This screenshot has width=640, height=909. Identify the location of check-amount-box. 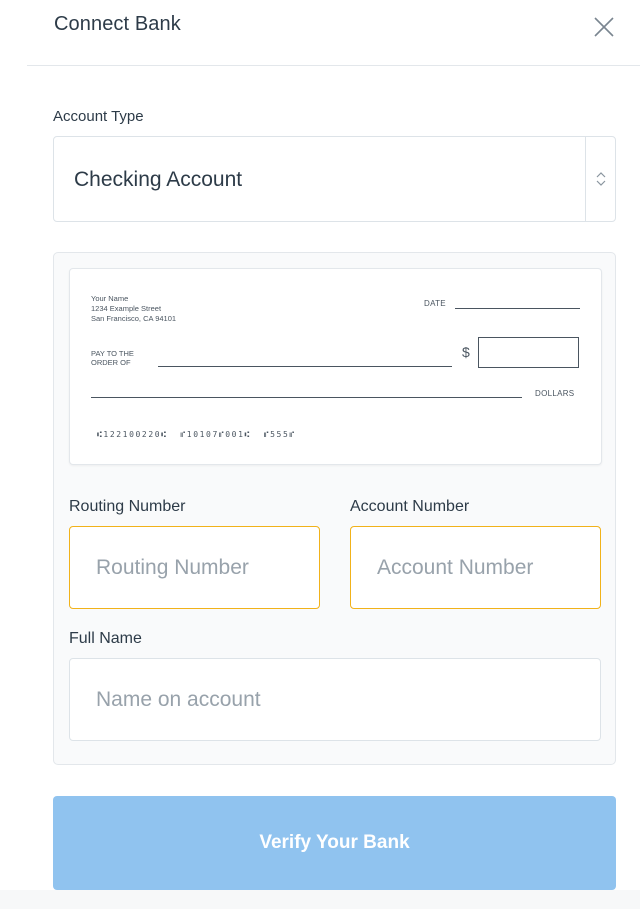
(528, 352).